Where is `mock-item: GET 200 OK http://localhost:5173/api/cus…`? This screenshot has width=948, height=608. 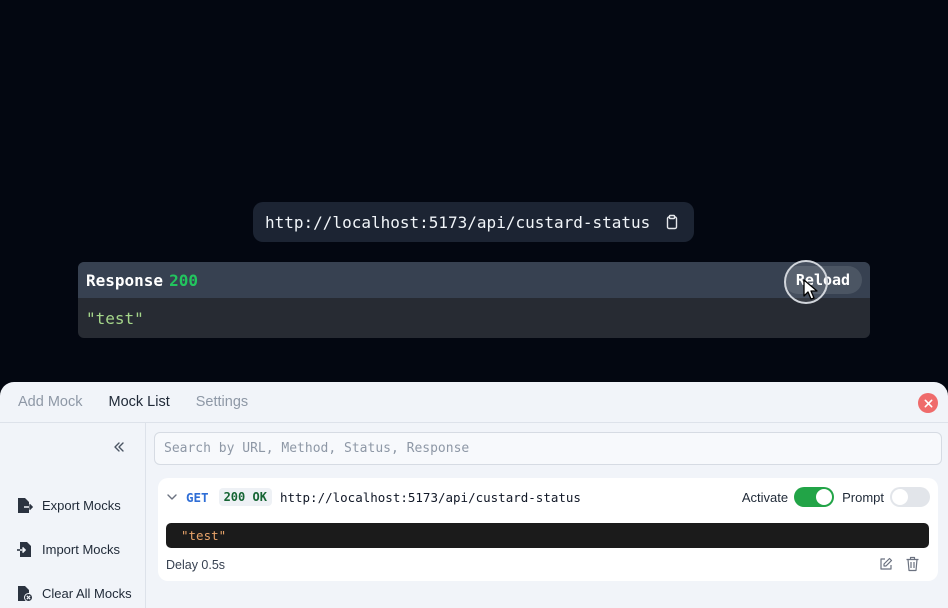 mock-item: GET 200 OK http://localhost:5173/api/cus… is located at coordinates (548, 529).